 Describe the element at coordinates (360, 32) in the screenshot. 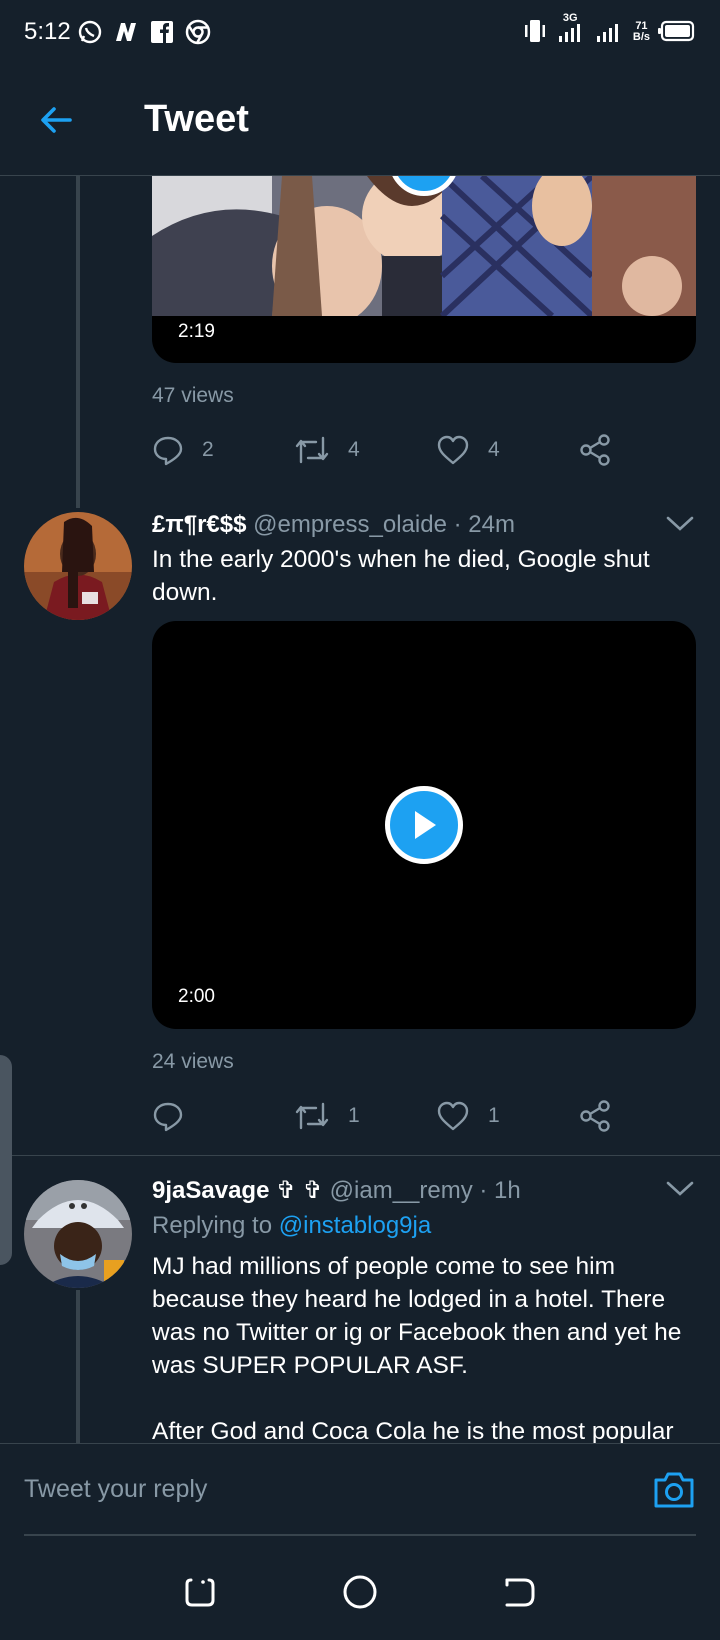

I see `status-bar: 5:12 3G 71 B/s` at that location.